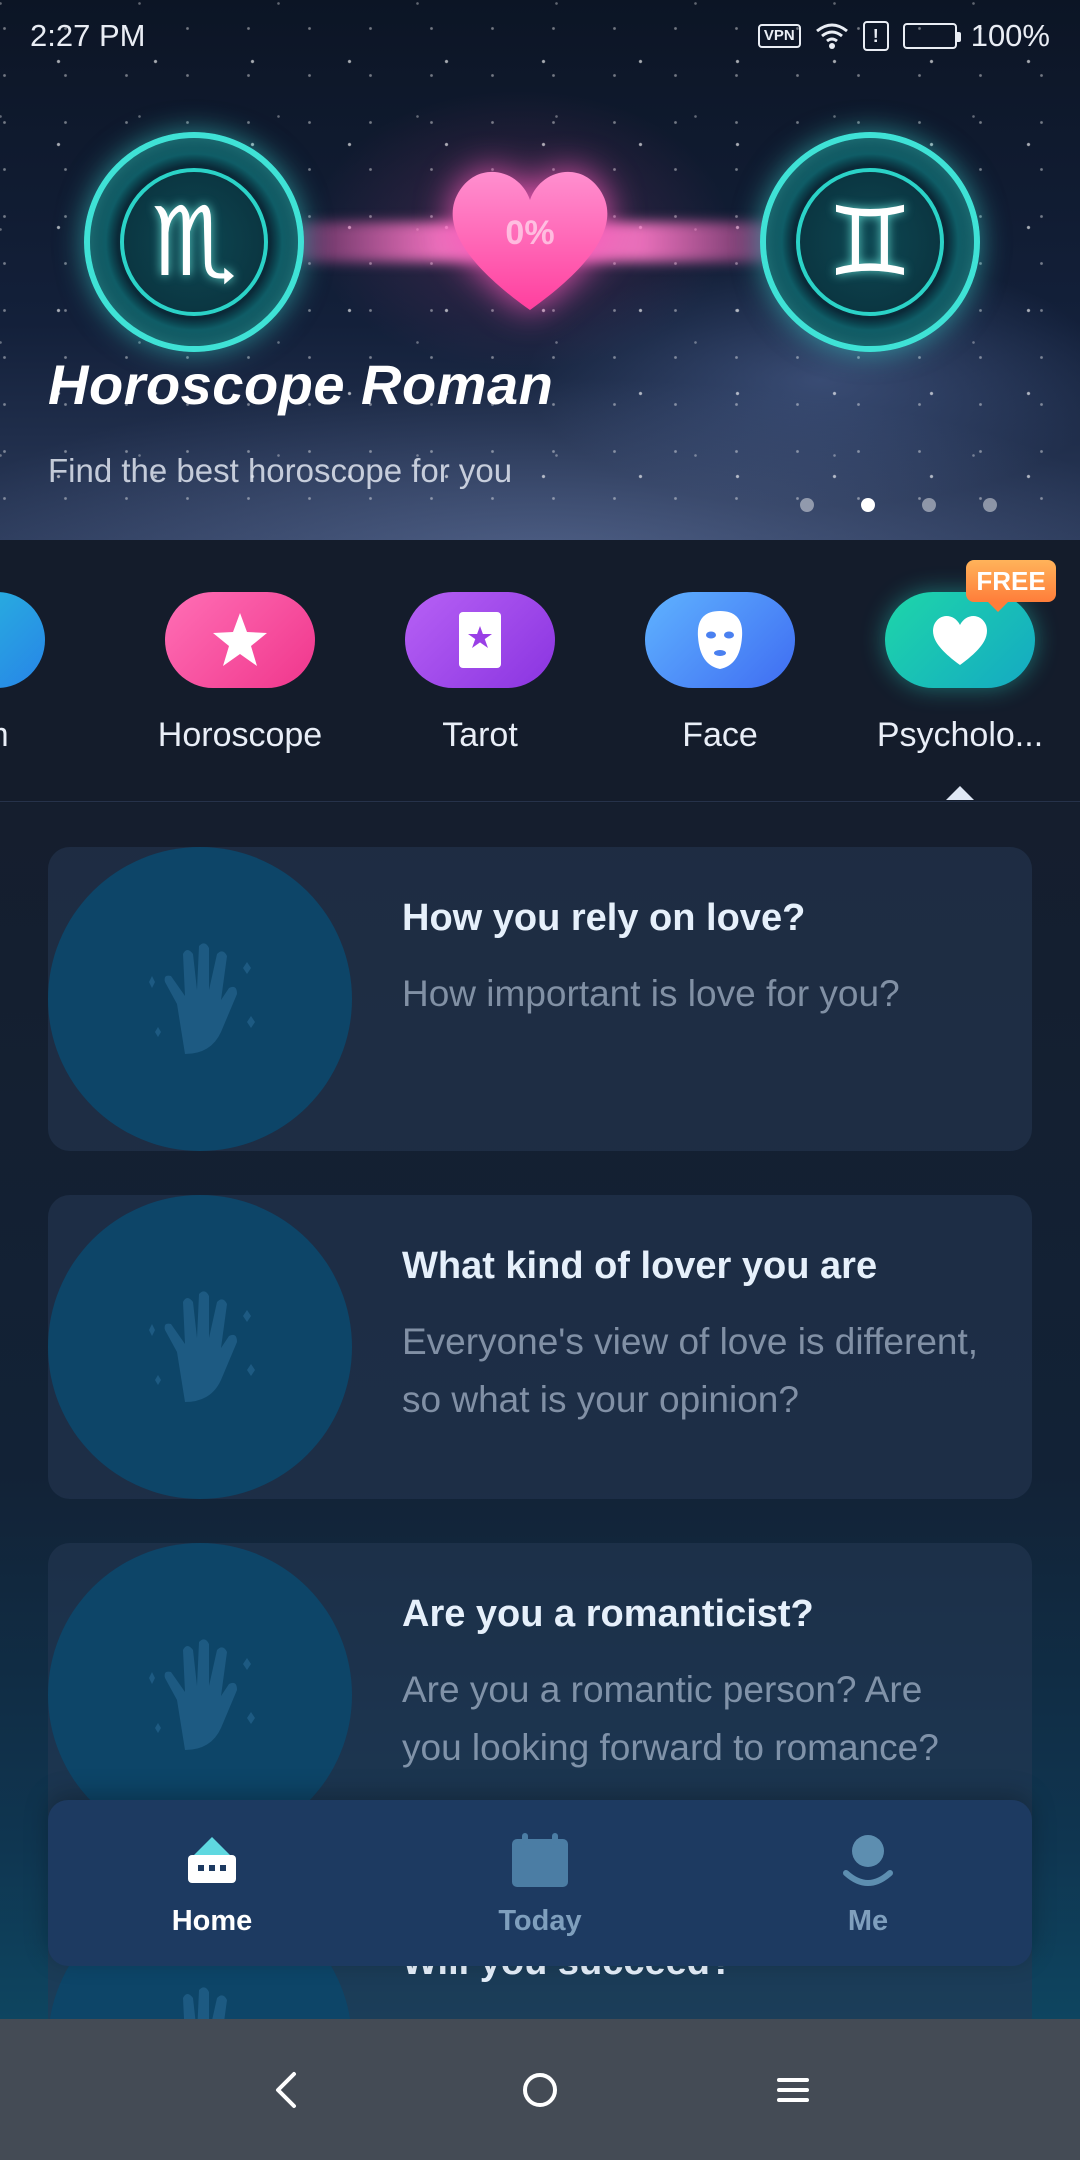  I want to click on profile-icon, so click(868, 1861).